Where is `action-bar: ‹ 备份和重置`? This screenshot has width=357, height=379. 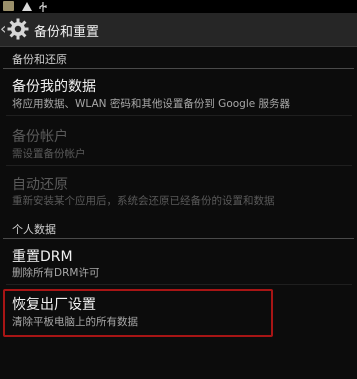 action-bar: ‹ 备份和重置 is located at coordinates (178, 30).